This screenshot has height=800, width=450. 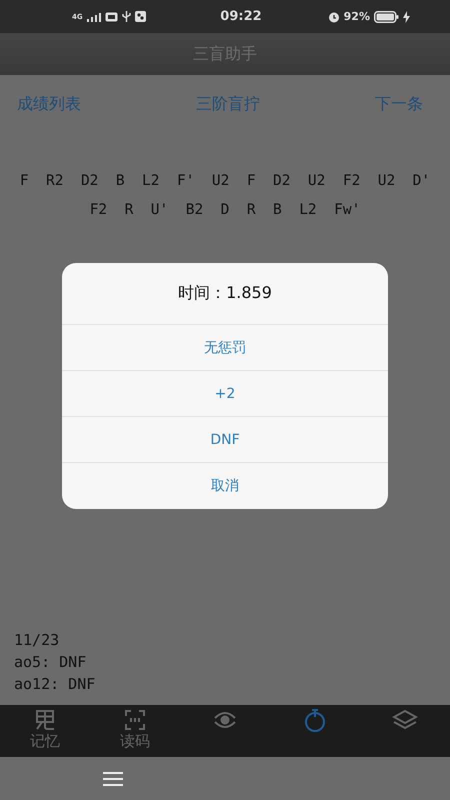 What do you see at coordinates (126, 16) in the screenshot?
I see `usb-icon` at bounding box center [126, 16].